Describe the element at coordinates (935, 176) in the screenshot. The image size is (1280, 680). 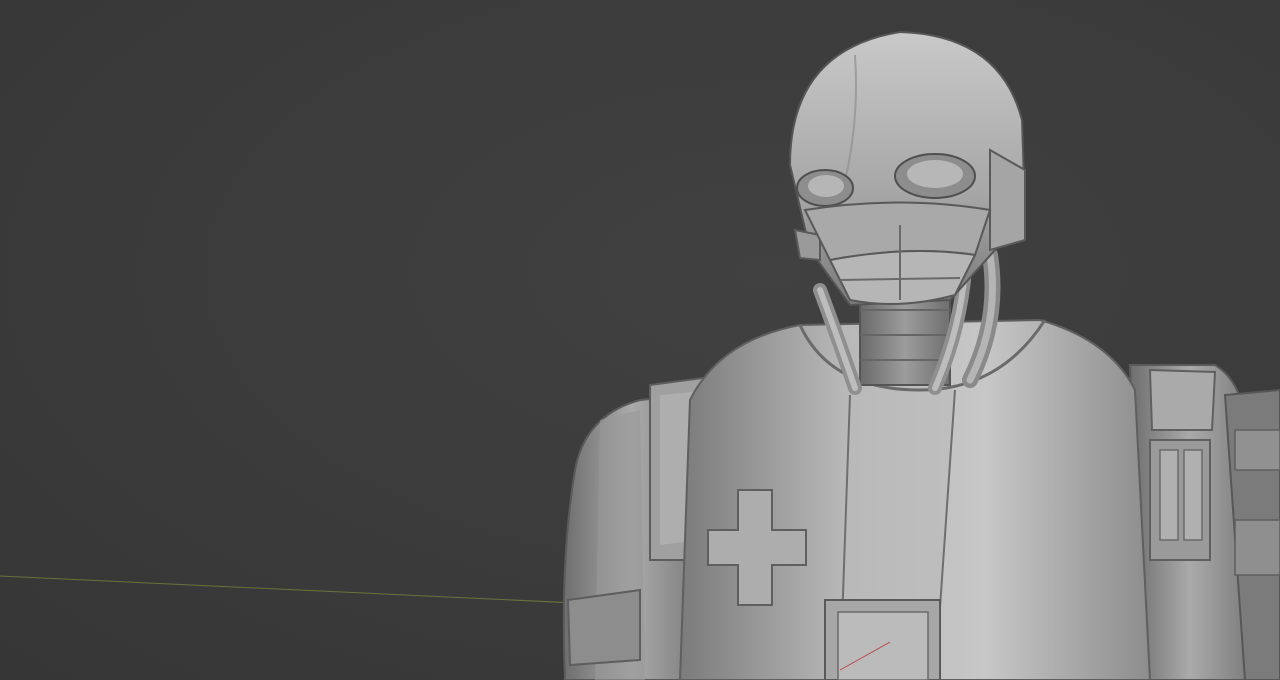
I see `right-eye-socket` at that location.